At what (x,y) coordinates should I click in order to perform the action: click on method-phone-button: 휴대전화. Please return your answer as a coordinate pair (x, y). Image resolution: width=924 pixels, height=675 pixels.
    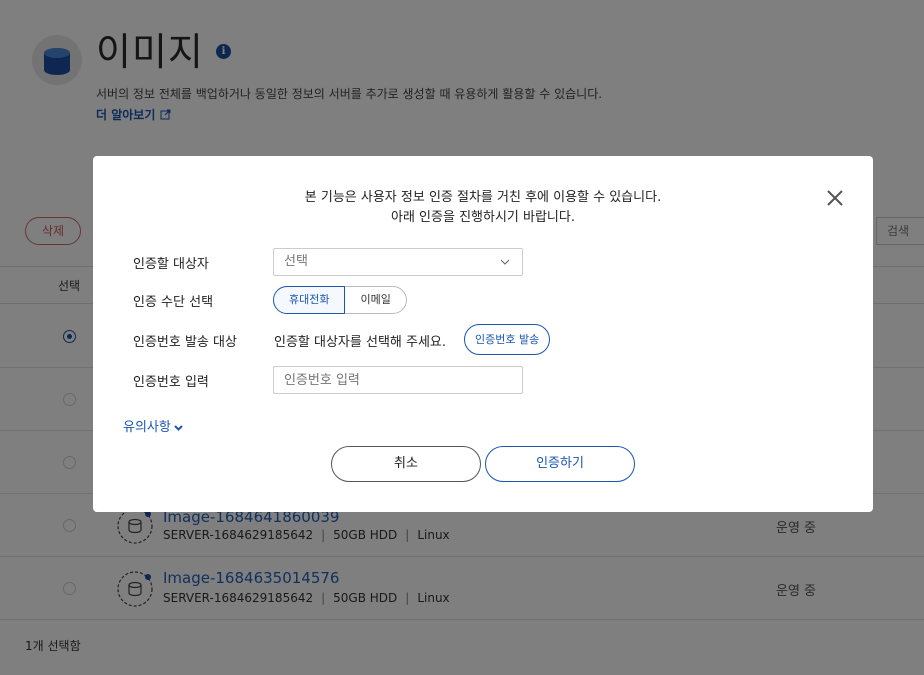
    Looking at the image, I should click on (309, 300).